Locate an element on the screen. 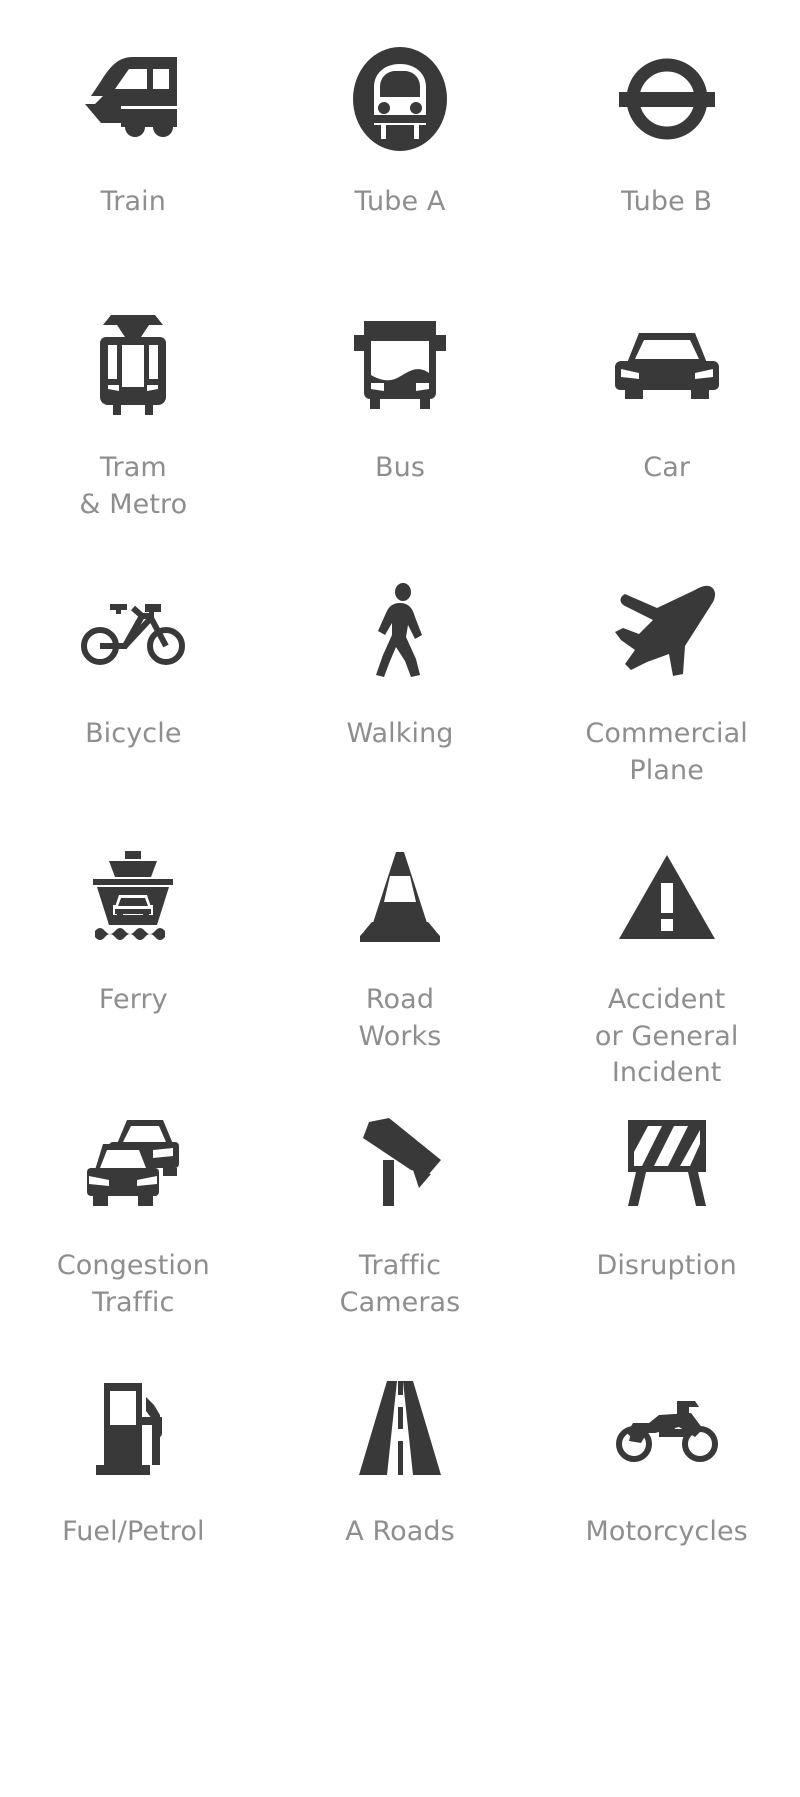 This screenshot has height=1797, width=800. icon-tile-traffic-cameras: Traffic Cameras is located at coordinates (400, 1212).